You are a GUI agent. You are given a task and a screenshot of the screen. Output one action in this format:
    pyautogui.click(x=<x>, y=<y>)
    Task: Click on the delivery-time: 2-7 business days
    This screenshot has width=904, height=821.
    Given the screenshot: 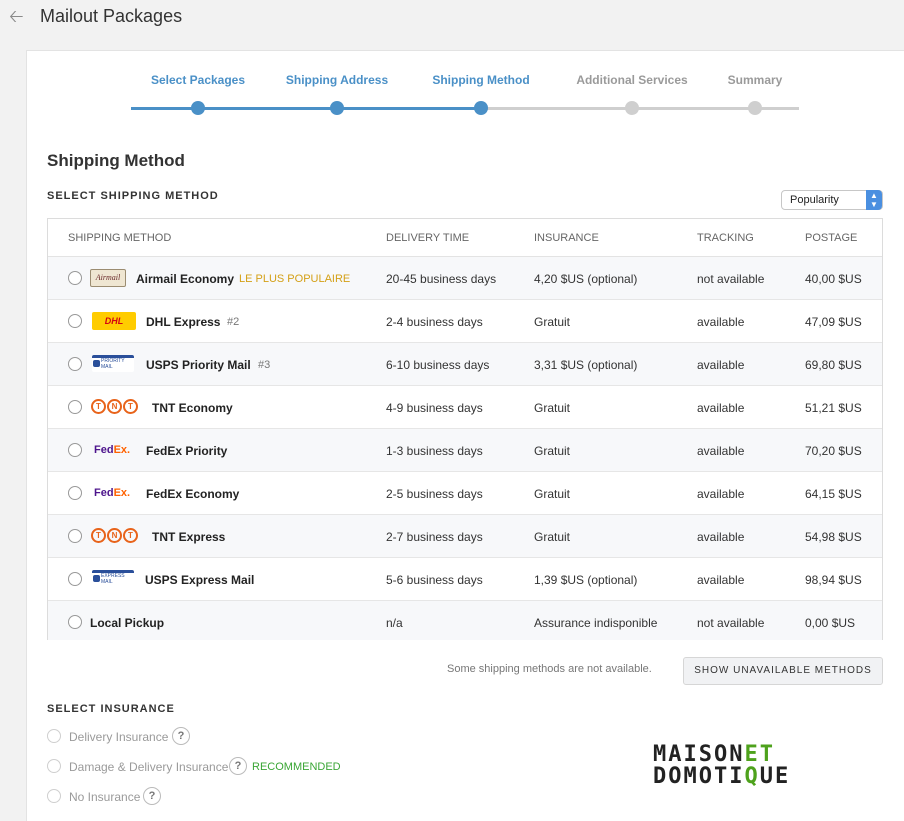 What is the action you would take?
    pyautogui.click(x=434, y=537)
    